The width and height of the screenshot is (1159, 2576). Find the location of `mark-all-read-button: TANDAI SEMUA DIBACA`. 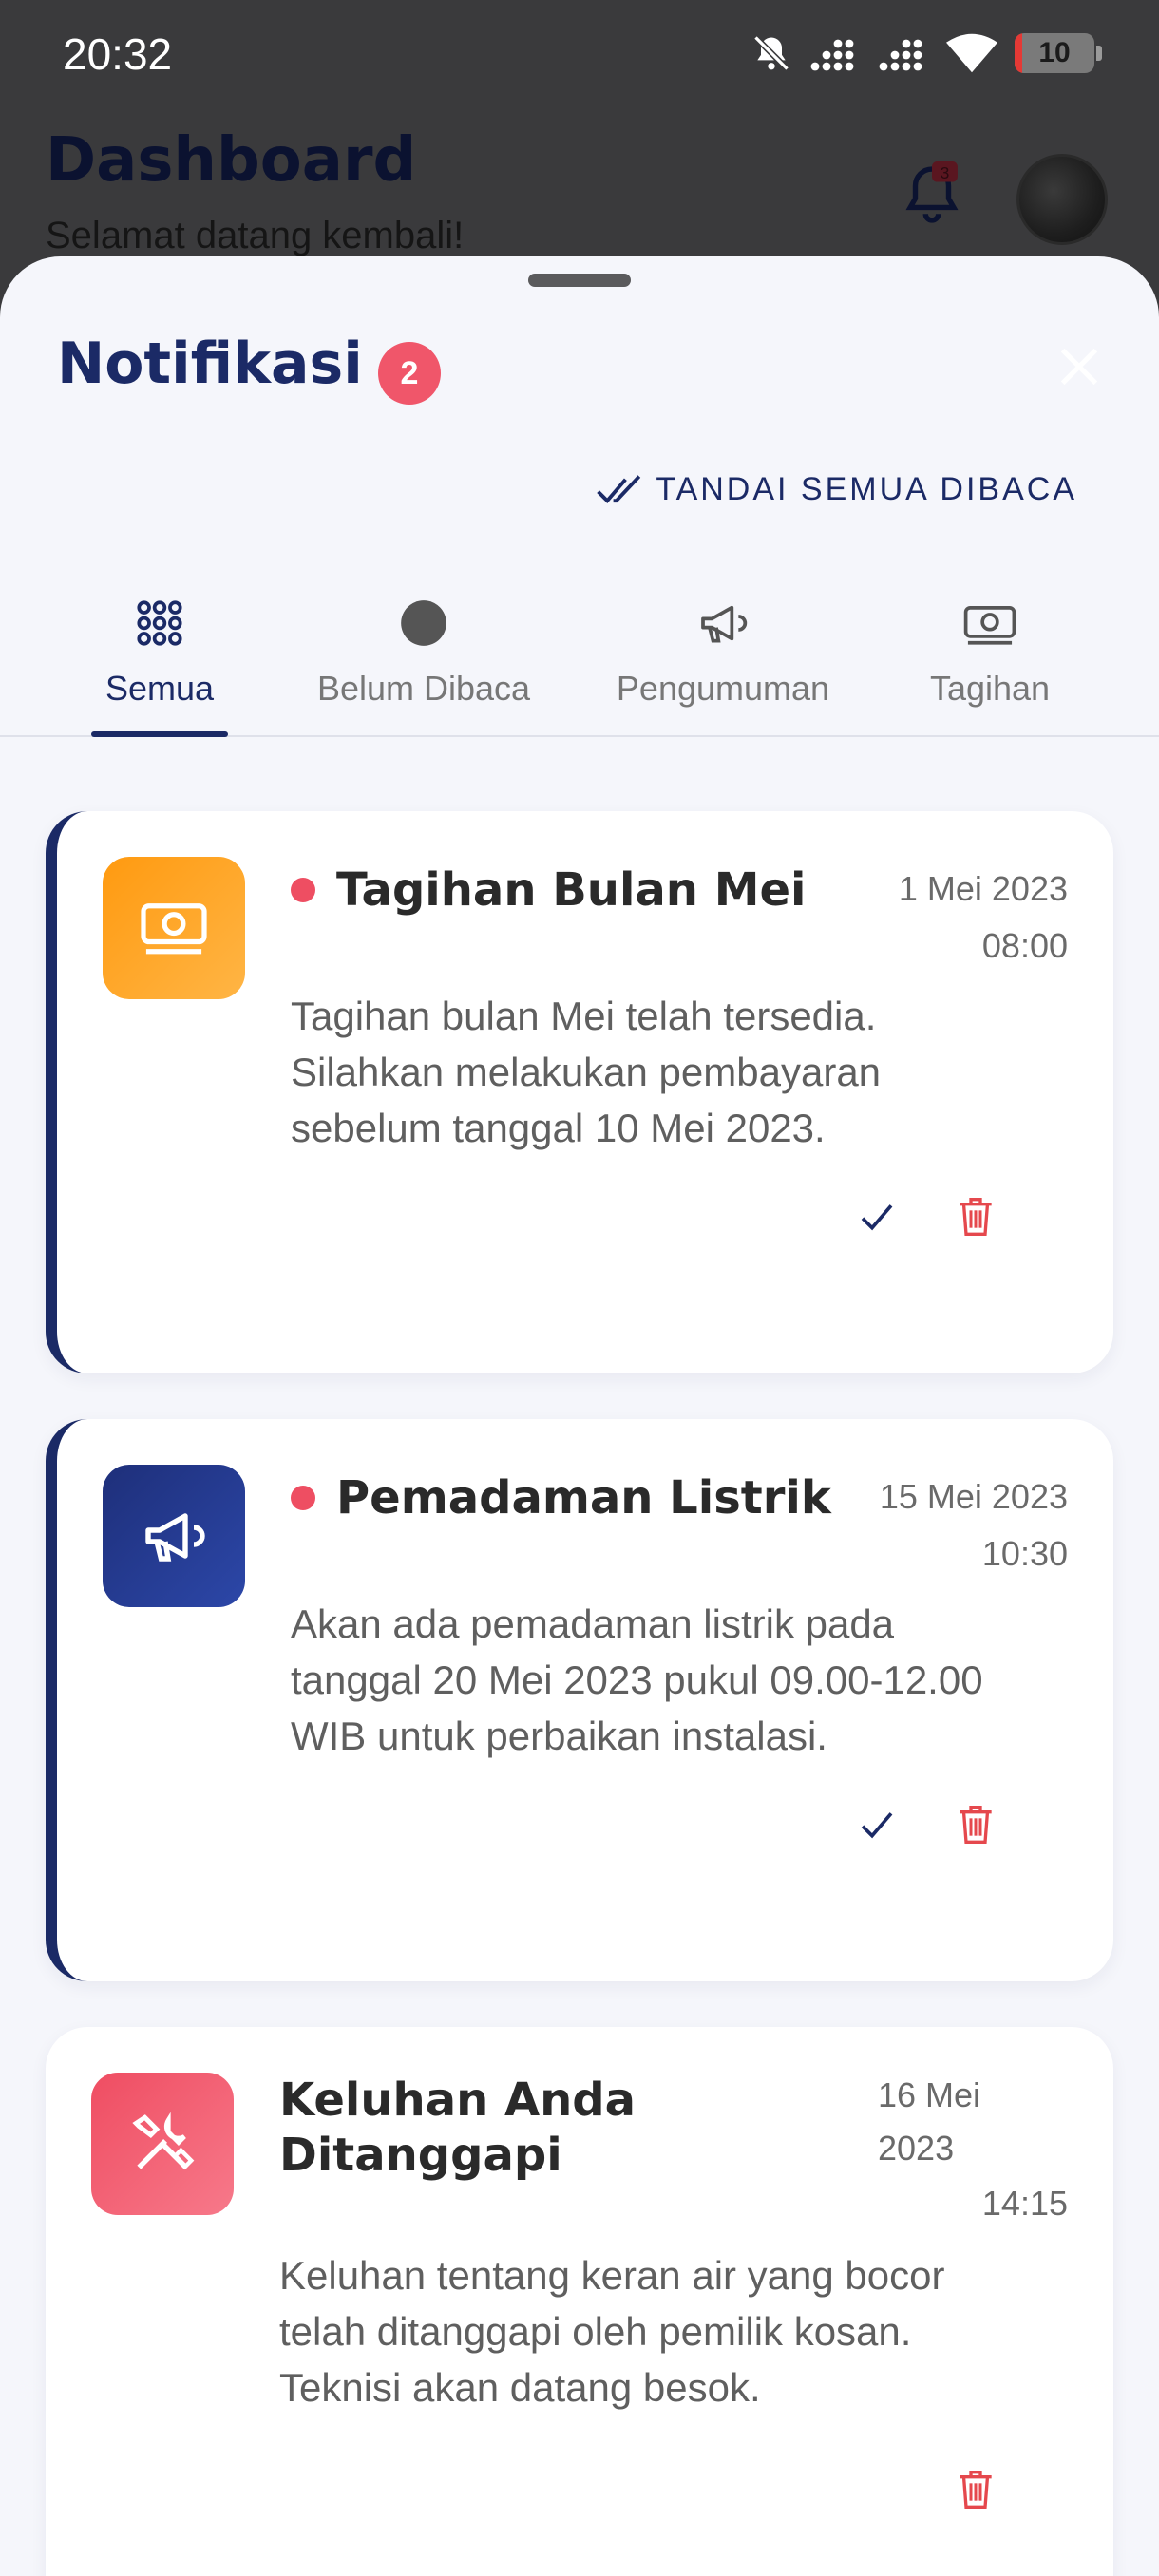

mark-all-read-button: TANDAI SEMUA DIBACA is located at coordinates (837, 490).